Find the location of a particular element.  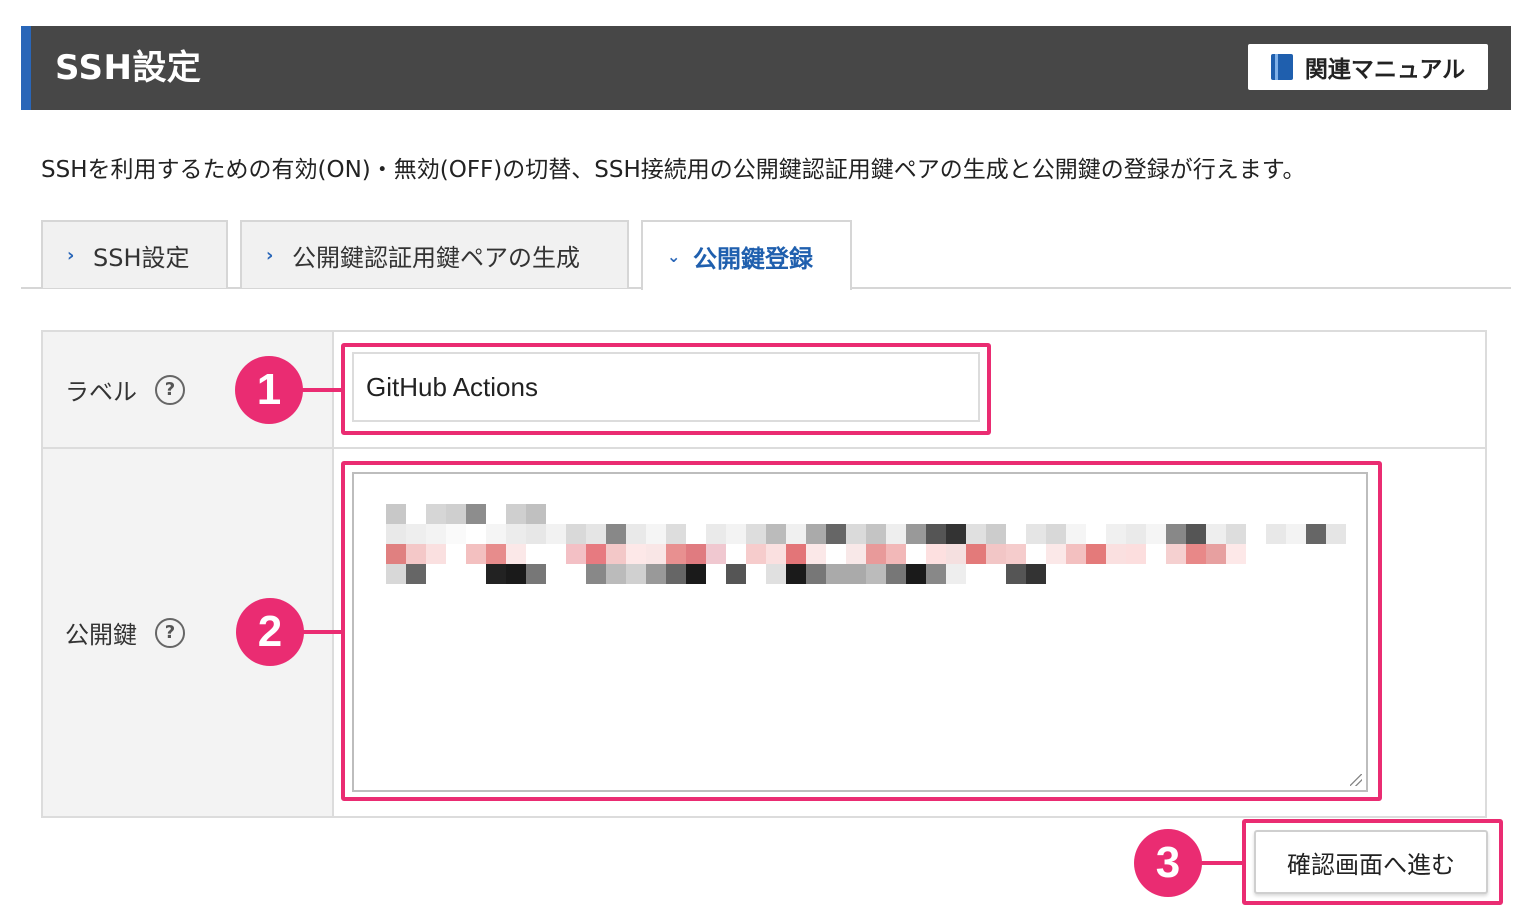

tab-public-key-registration: ⌄ 公開鍵登録 is located at coordinates (746, 255).